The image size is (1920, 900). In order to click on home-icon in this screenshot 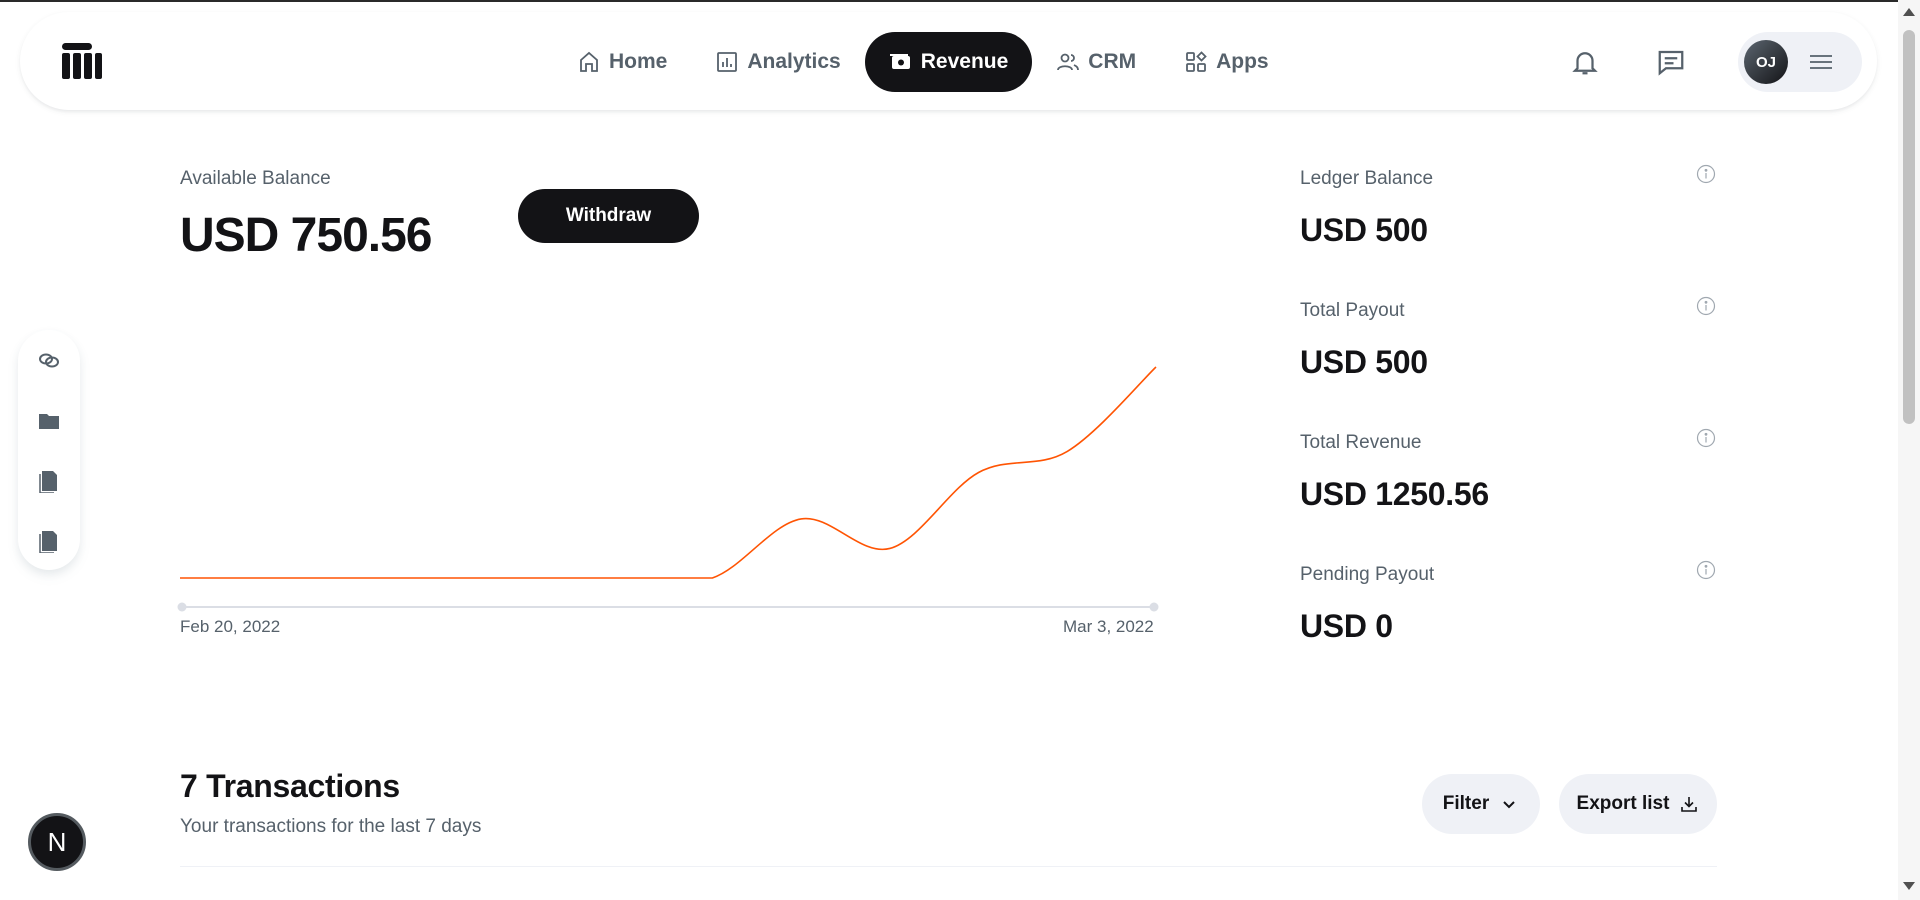, I will do `click(589, 61)`.